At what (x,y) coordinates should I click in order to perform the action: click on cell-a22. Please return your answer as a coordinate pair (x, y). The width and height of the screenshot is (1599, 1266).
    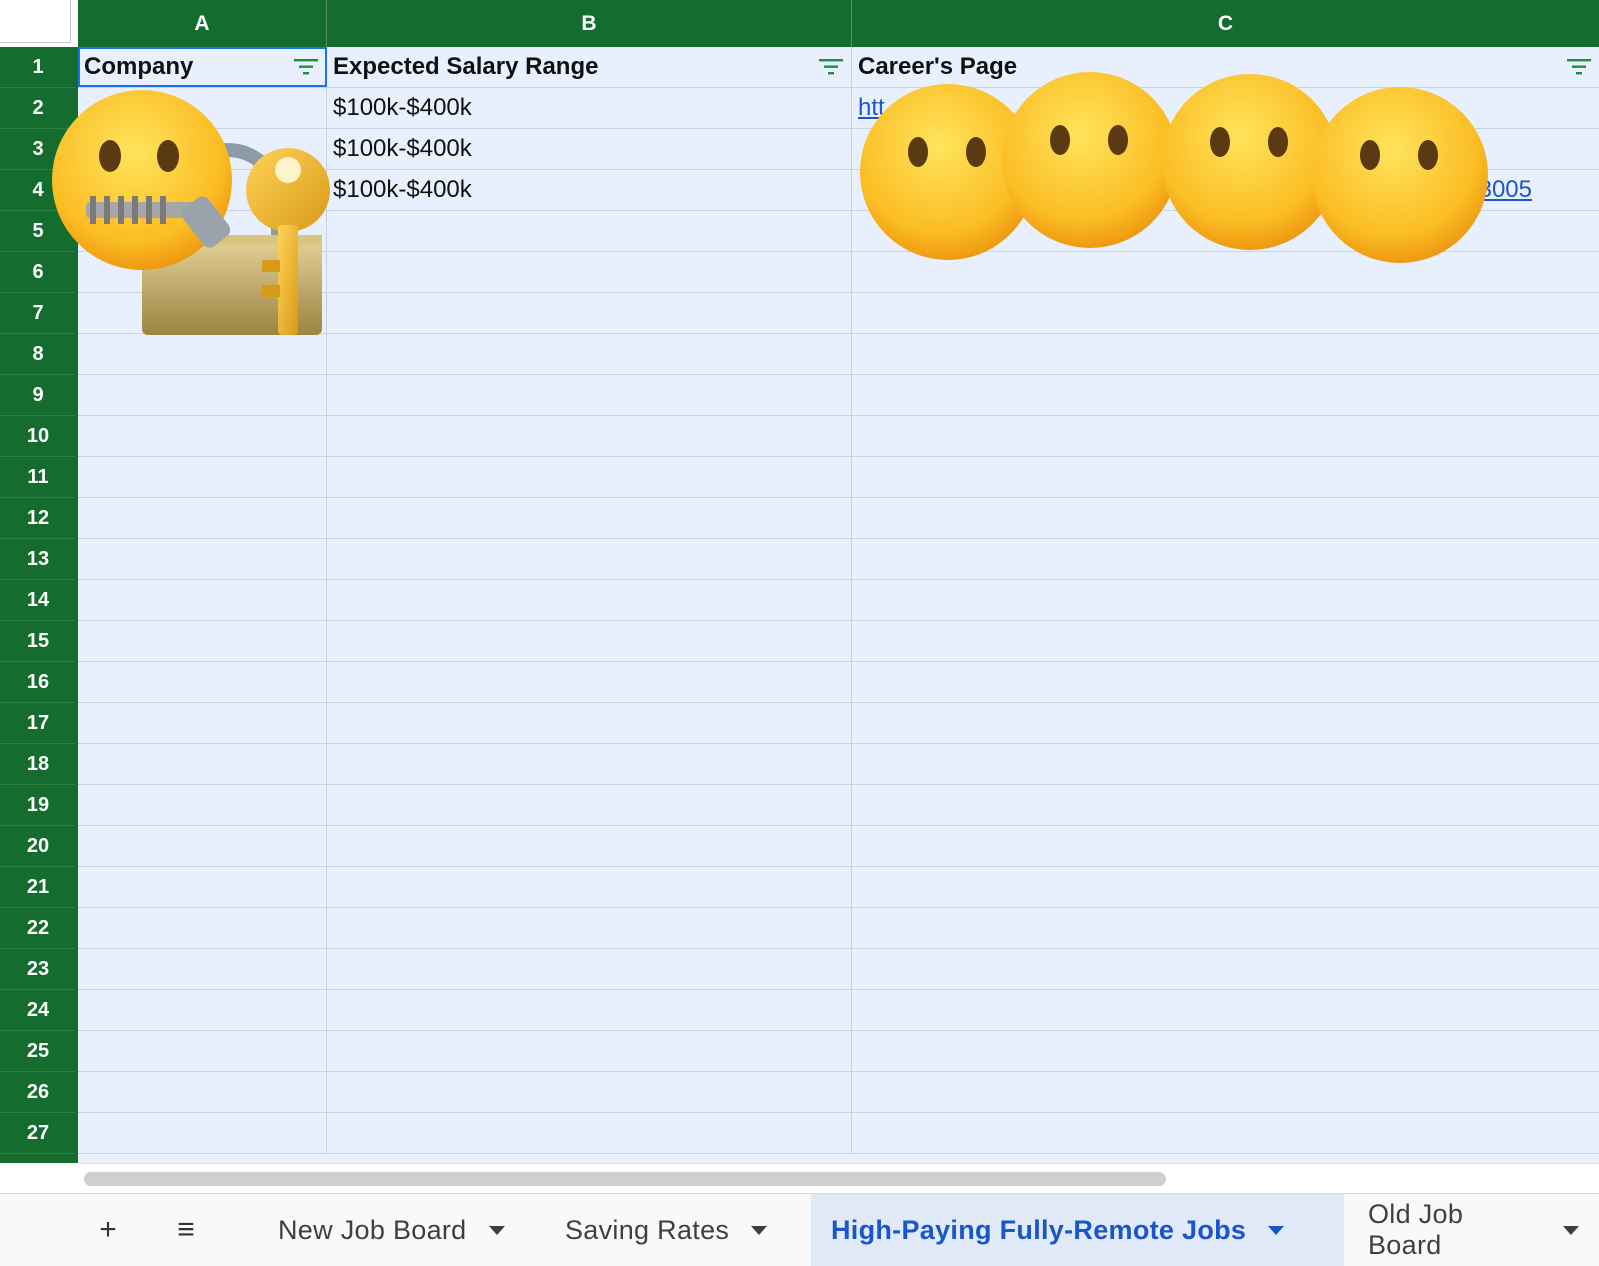
    Looking at the image, I should click on (202, 928).